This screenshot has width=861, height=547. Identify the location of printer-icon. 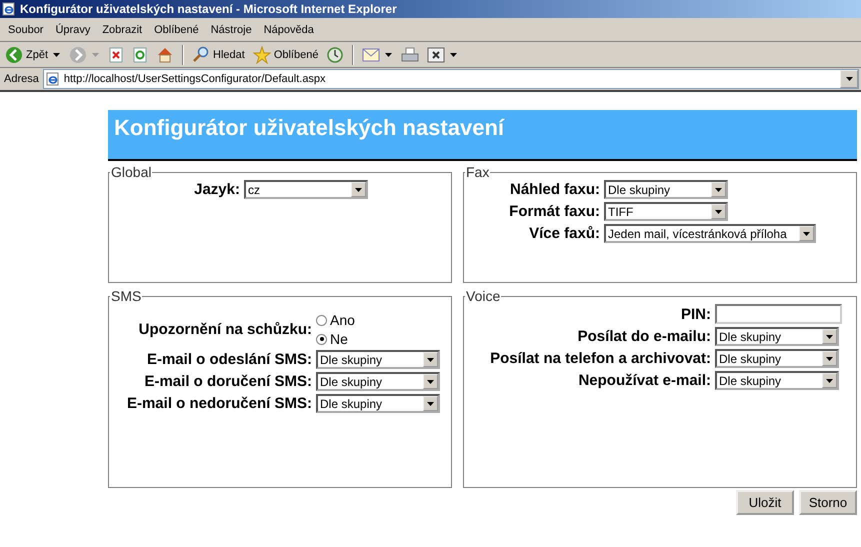
(410, 54).